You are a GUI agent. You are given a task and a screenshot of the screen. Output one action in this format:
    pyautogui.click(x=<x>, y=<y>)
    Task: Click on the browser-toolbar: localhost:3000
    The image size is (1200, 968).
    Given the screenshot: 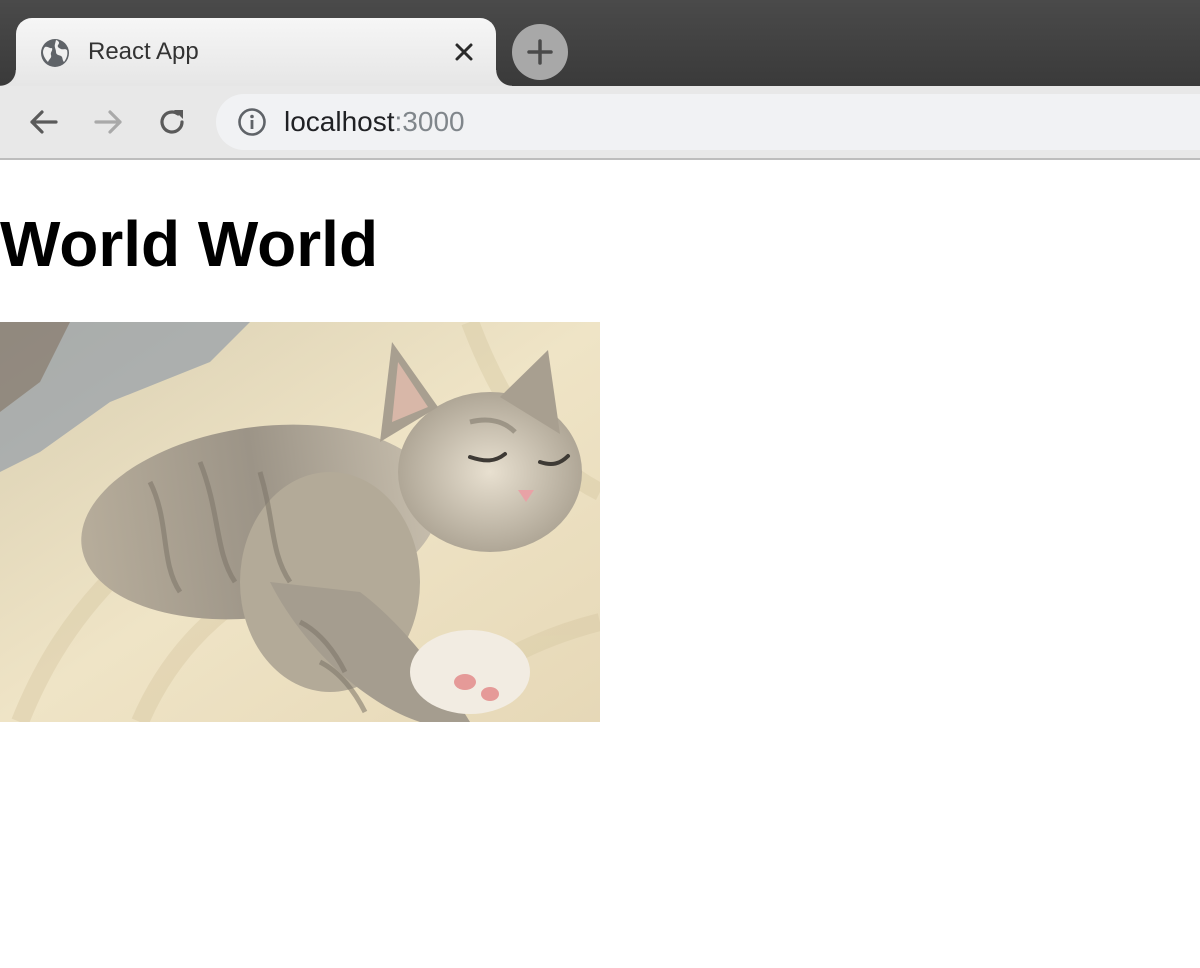 What is the action you would take?
    pyautogui.click(x=600, y=123)
    